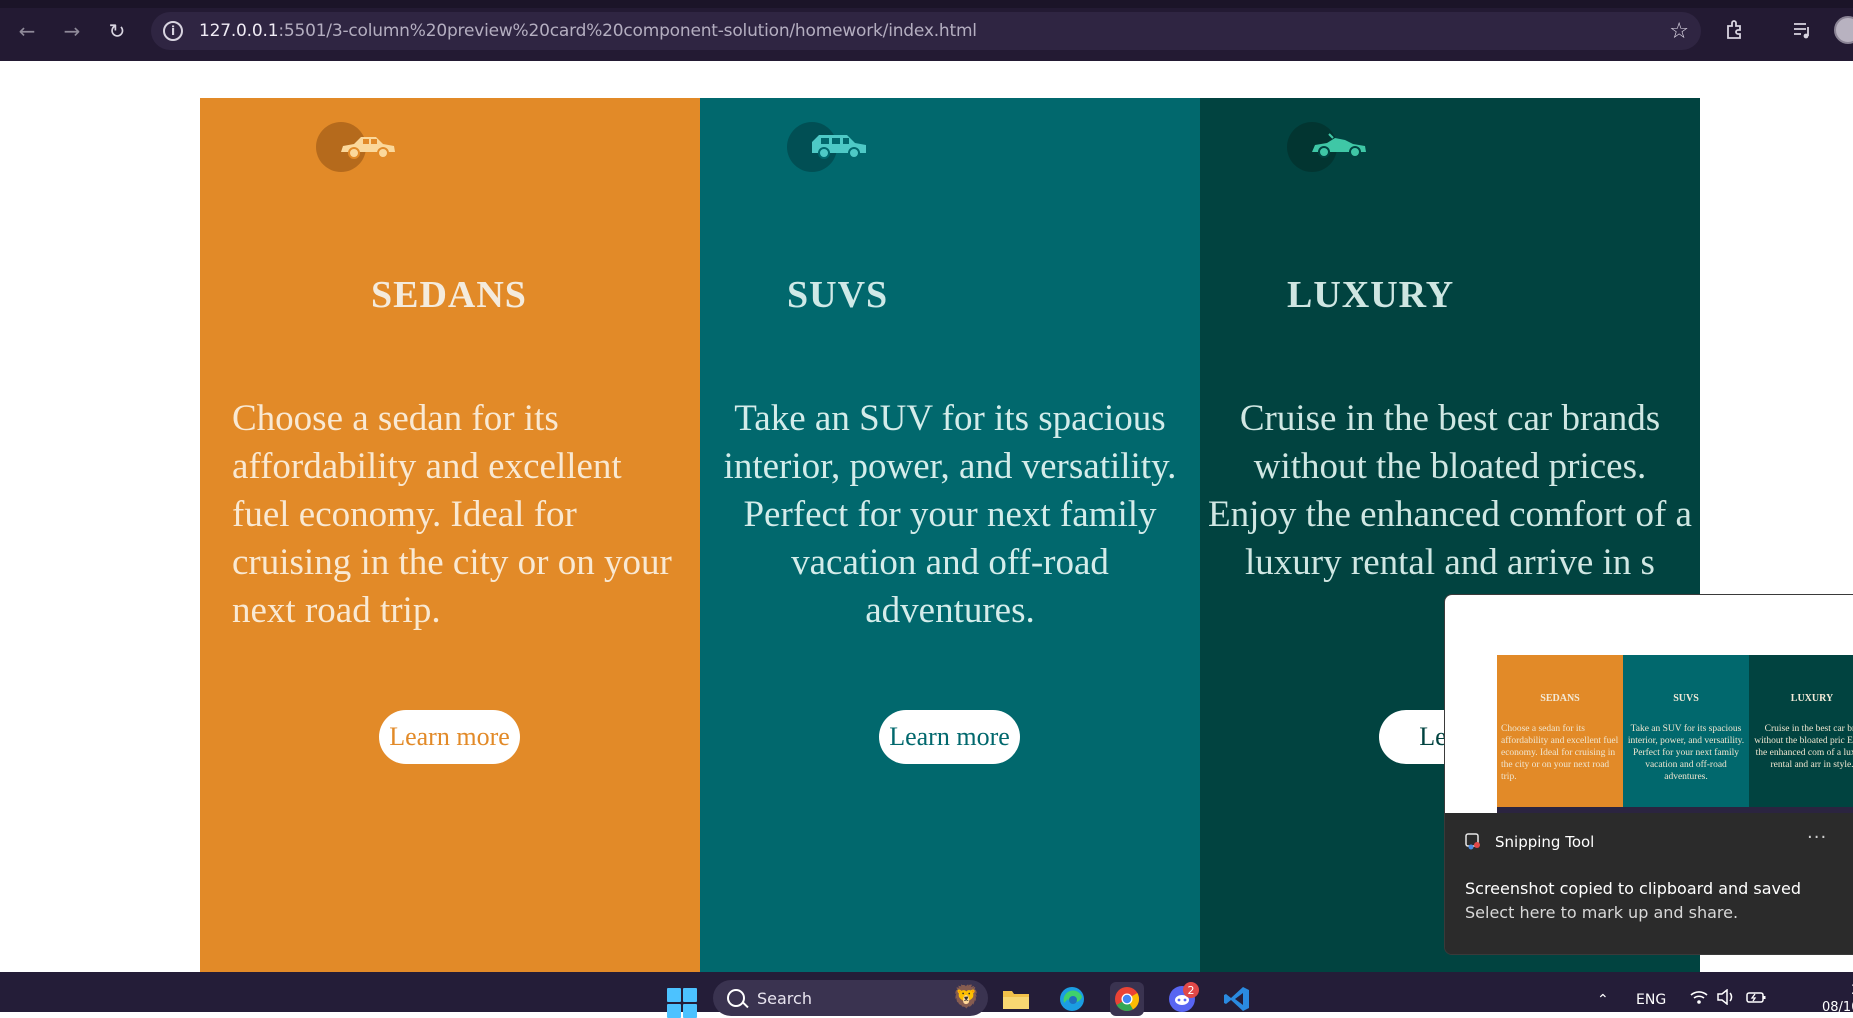  What do you see at coordinates (1072, 999) in the screenshot?
I see `edge-browser-icon` at bounding box center [1072, 999].